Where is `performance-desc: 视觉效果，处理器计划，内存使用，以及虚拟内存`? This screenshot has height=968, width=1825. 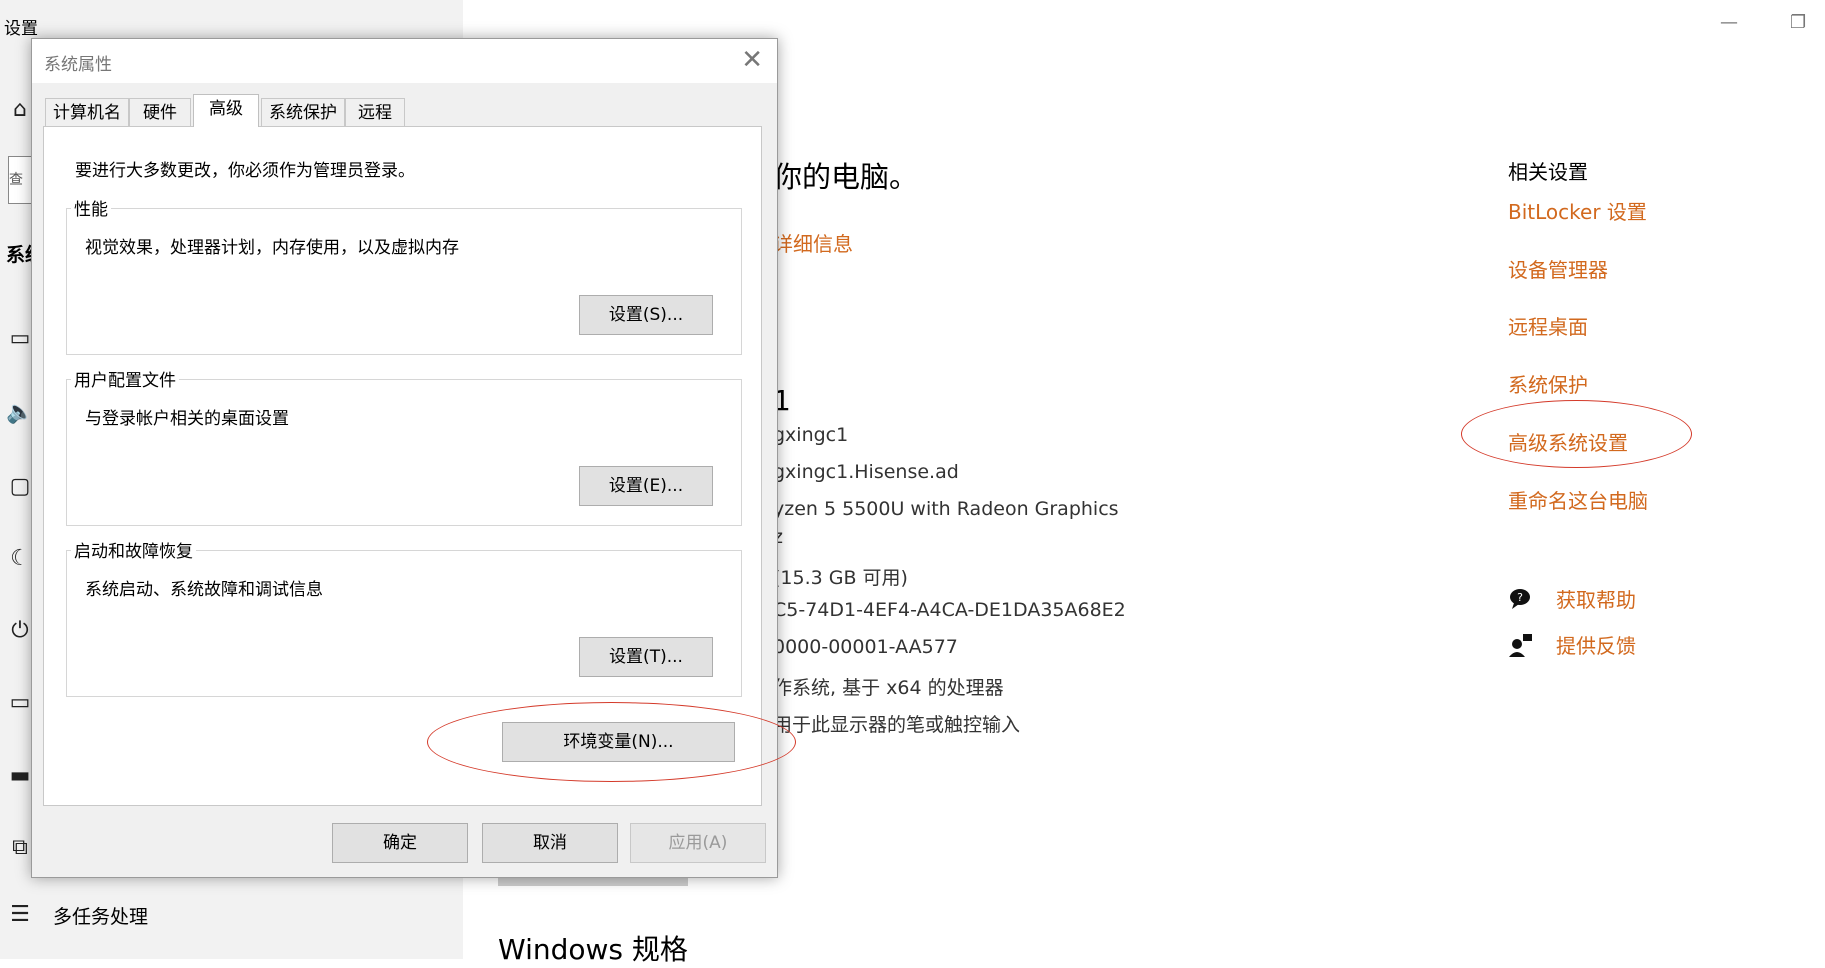
performance-desc: 视觉效果，处理器计划，内存使用，以及虚拟内存 is located at coordinates (272, 248).